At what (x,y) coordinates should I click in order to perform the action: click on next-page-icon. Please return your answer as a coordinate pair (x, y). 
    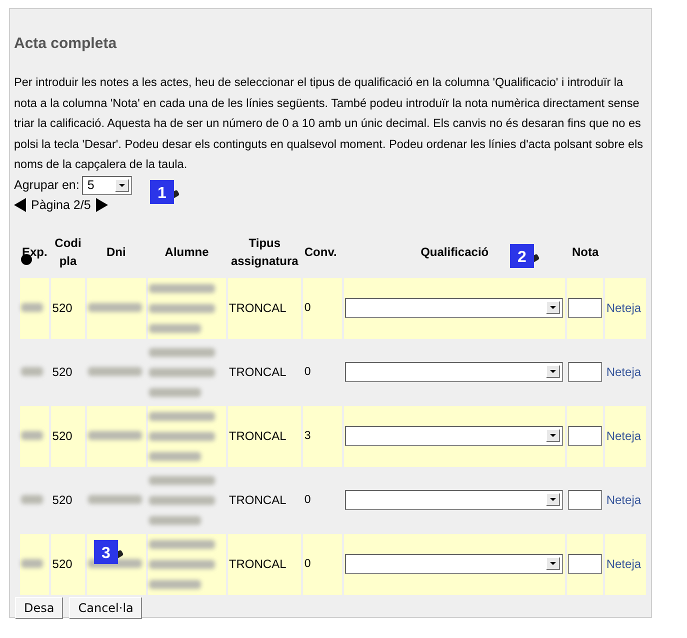
    Looking at the image, I should click on (102, 205).